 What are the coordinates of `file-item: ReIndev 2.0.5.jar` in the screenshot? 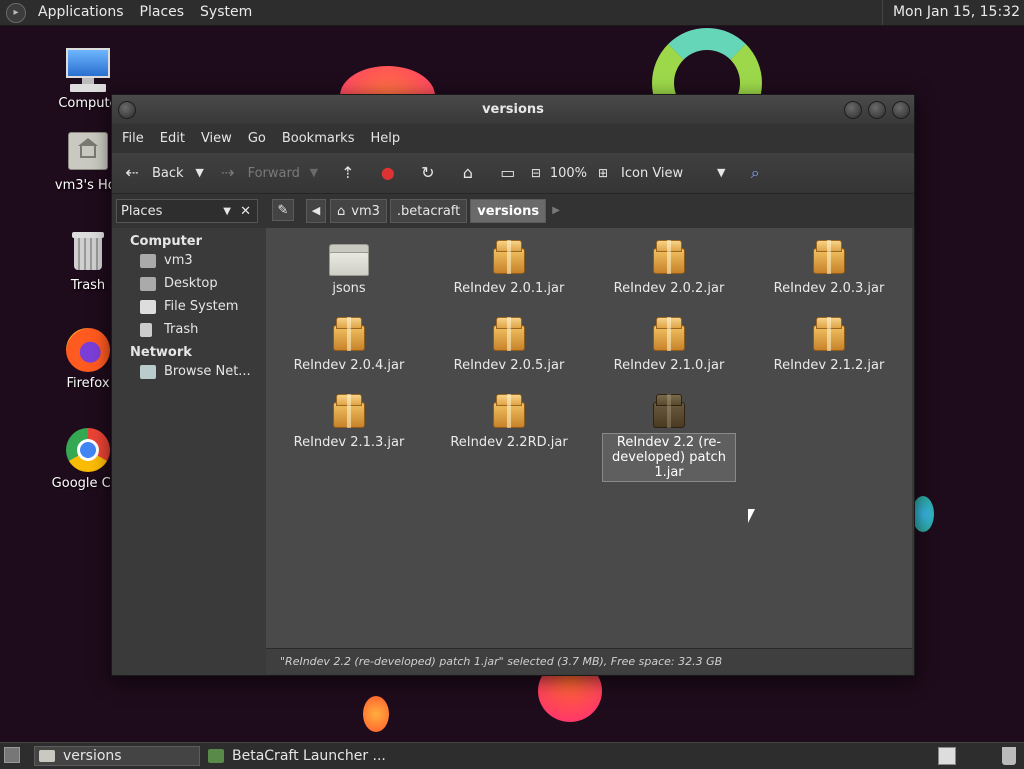 It's located at (509, 345).